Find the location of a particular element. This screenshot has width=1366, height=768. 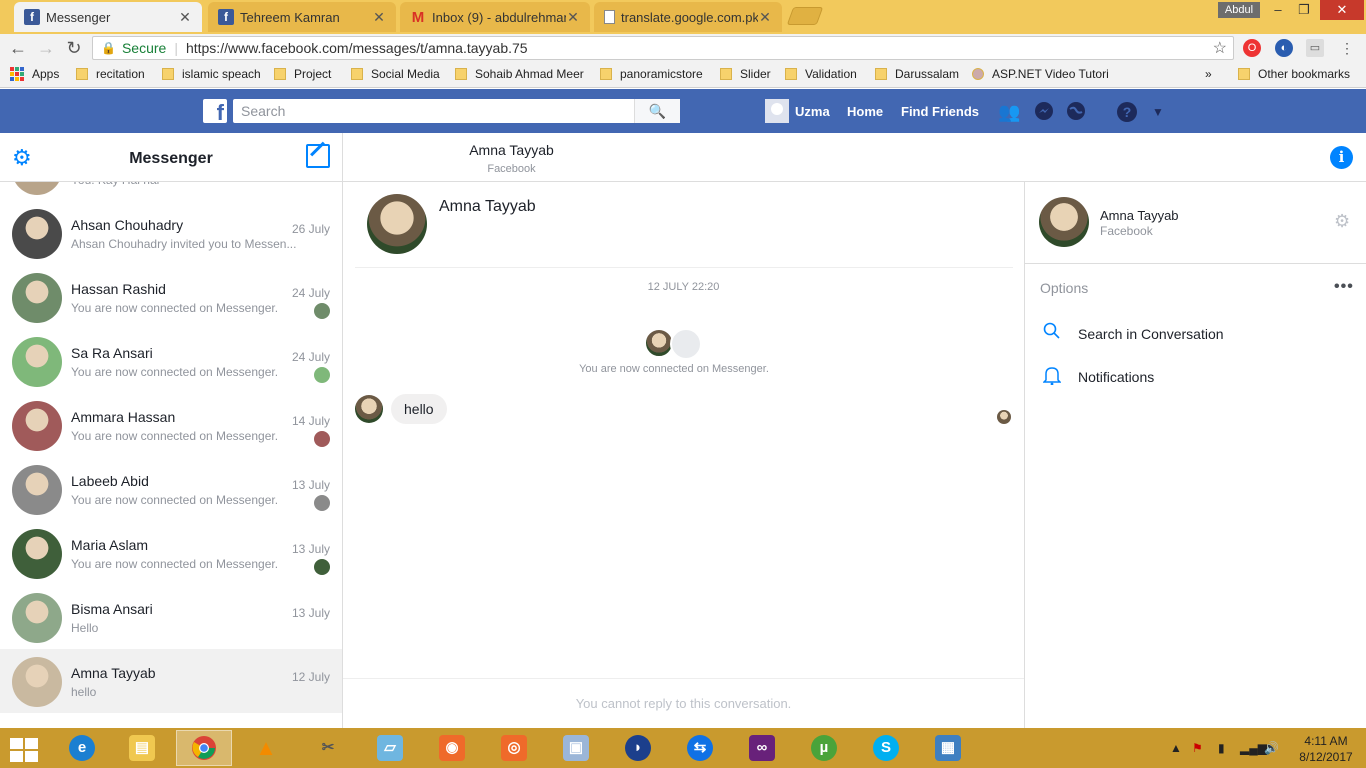

taskbar-vlc: ▲ is located at coordinates (266, 748).